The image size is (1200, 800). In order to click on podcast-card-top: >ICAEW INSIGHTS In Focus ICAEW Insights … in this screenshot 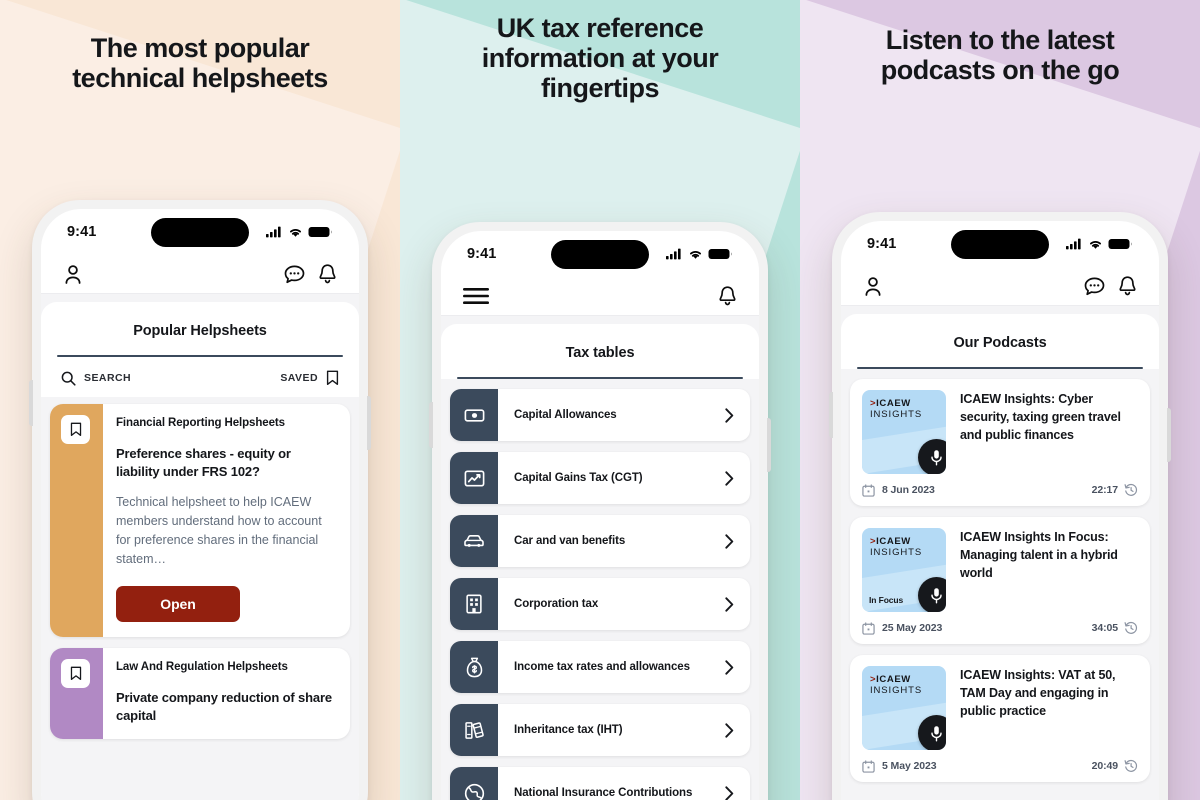, I will do `click(1000, 570)`.